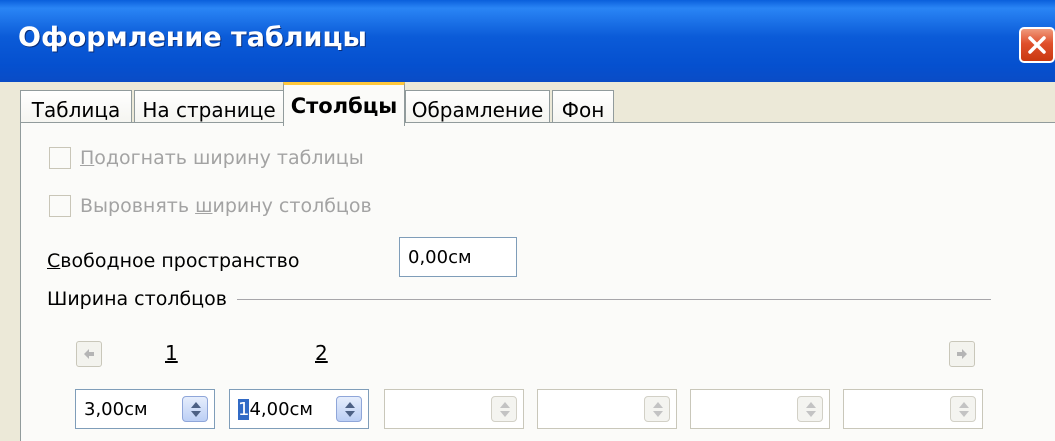 The height and width of the screenshot is (441, 1055). Describe the element at coordinates (87, 158) in the screenshot. I see `fit-width-label-mnemonic: П` at that location.